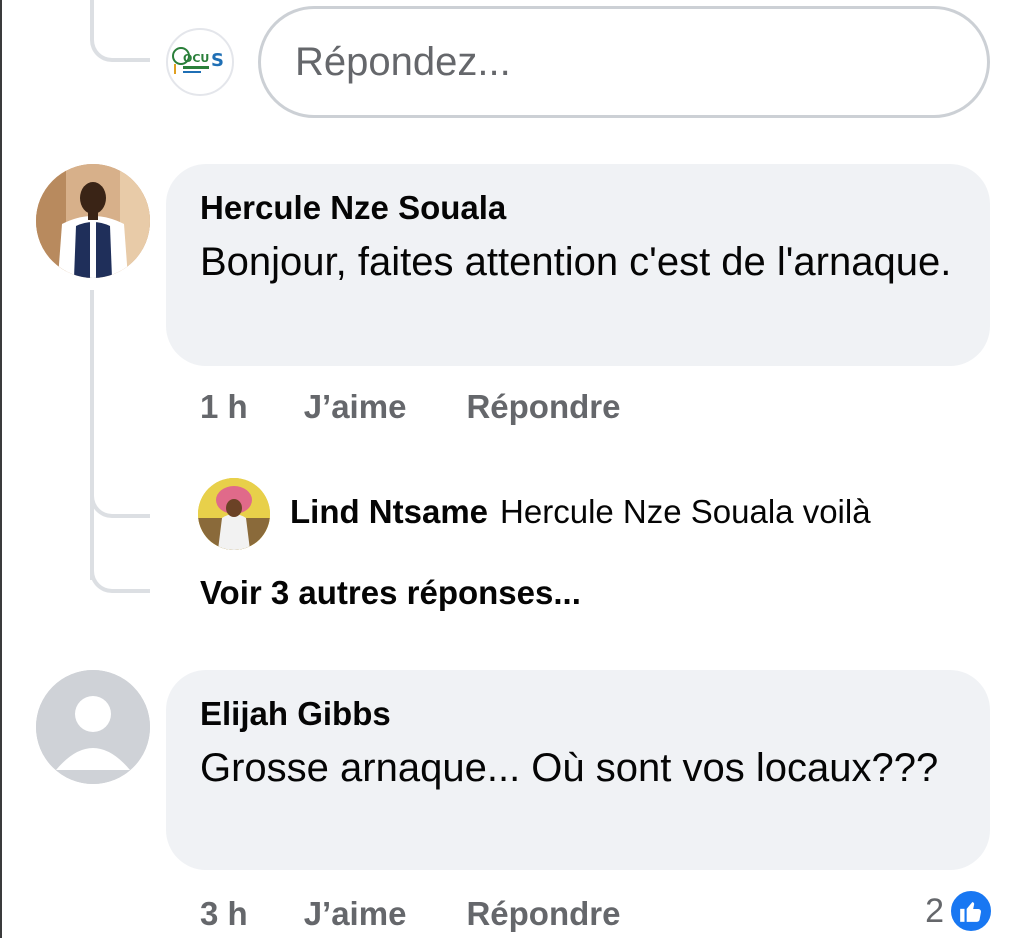 The width and height of the screenshot is (1024, 938). I want to click on comment-actions: 1 h J’aime Répondre, so click(410, 407).